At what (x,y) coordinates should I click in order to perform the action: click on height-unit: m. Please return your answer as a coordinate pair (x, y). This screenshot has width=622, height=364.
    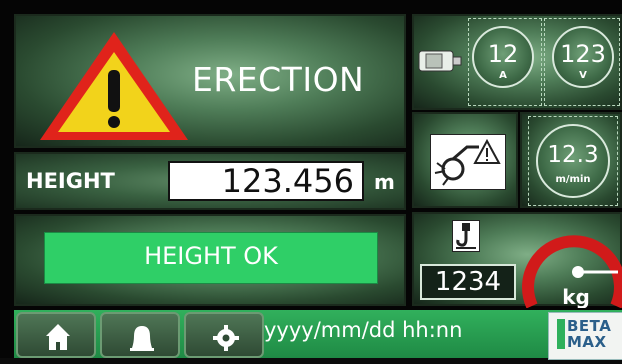
    Looking at the image, I should click on (384, 182).